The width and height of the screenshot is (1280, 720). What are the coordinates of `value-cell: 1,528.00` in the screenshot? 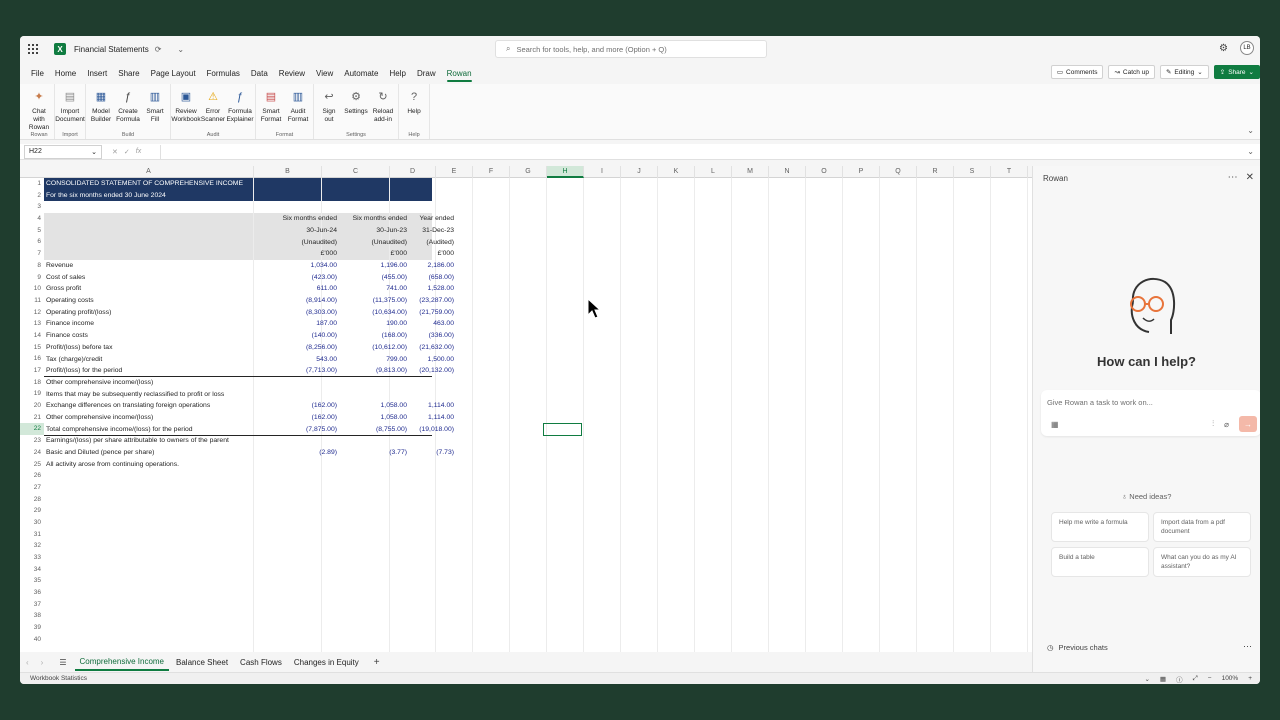 It's located at (441, 289).